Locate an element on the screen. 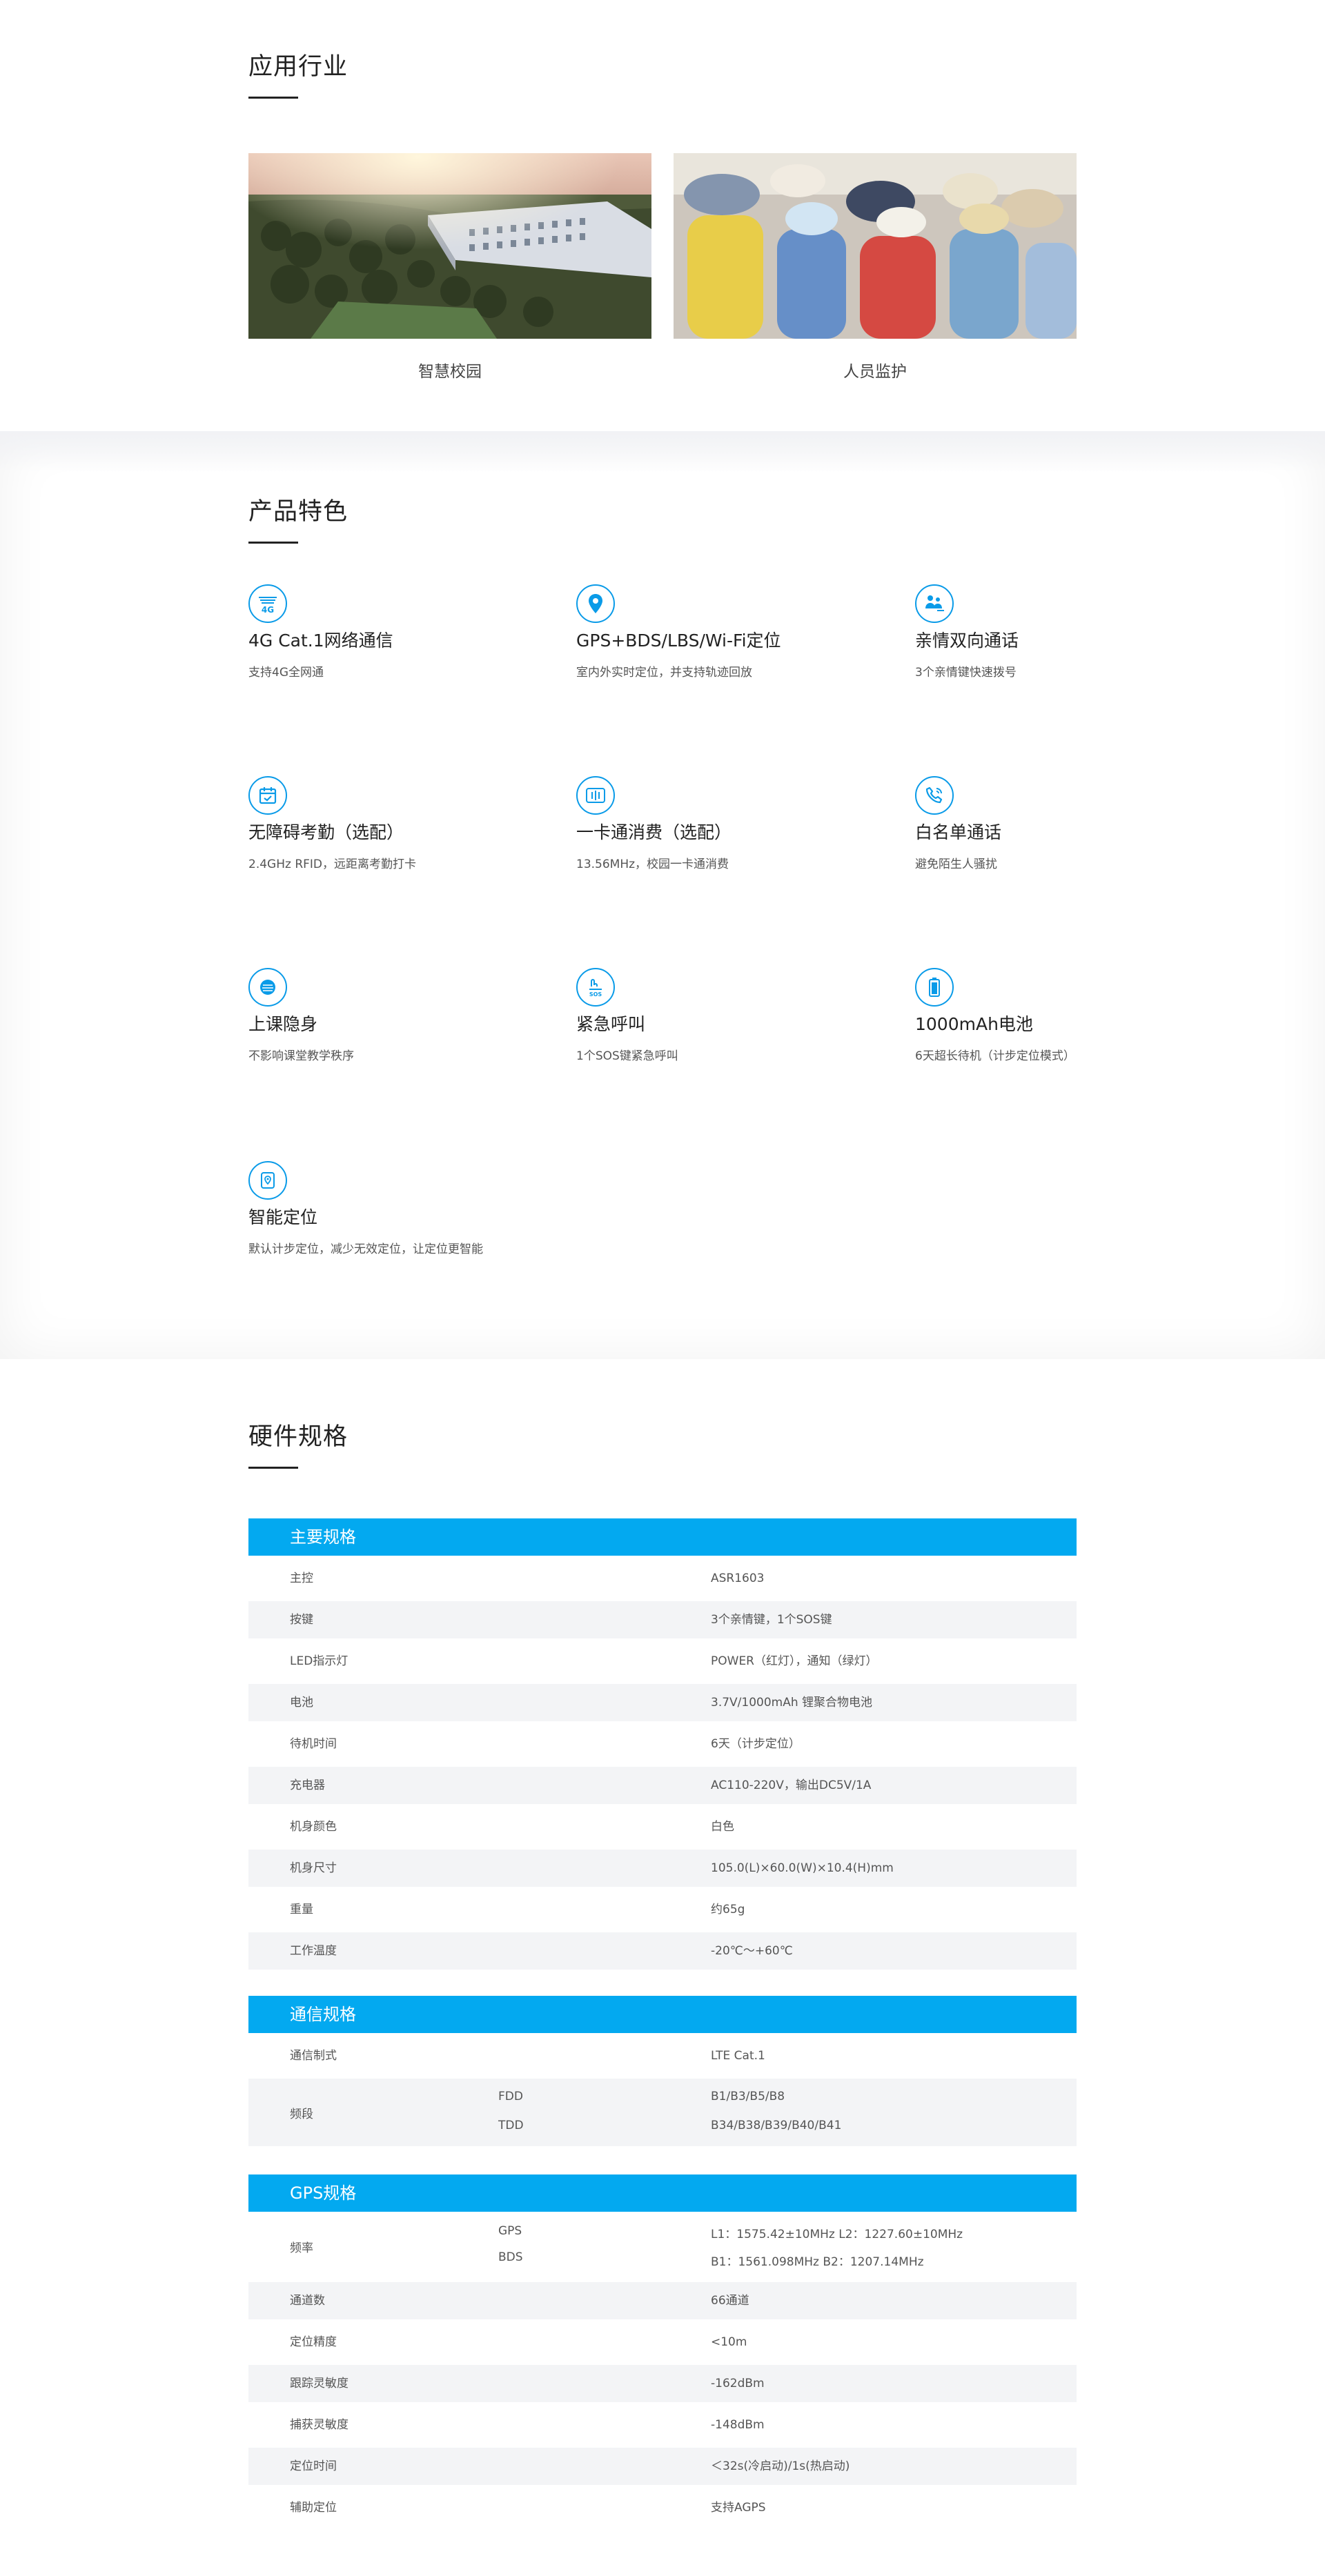 The height and width of the screenshot is (2576, 1325). sos-icon: SOS is located at coordinates (595, 987).